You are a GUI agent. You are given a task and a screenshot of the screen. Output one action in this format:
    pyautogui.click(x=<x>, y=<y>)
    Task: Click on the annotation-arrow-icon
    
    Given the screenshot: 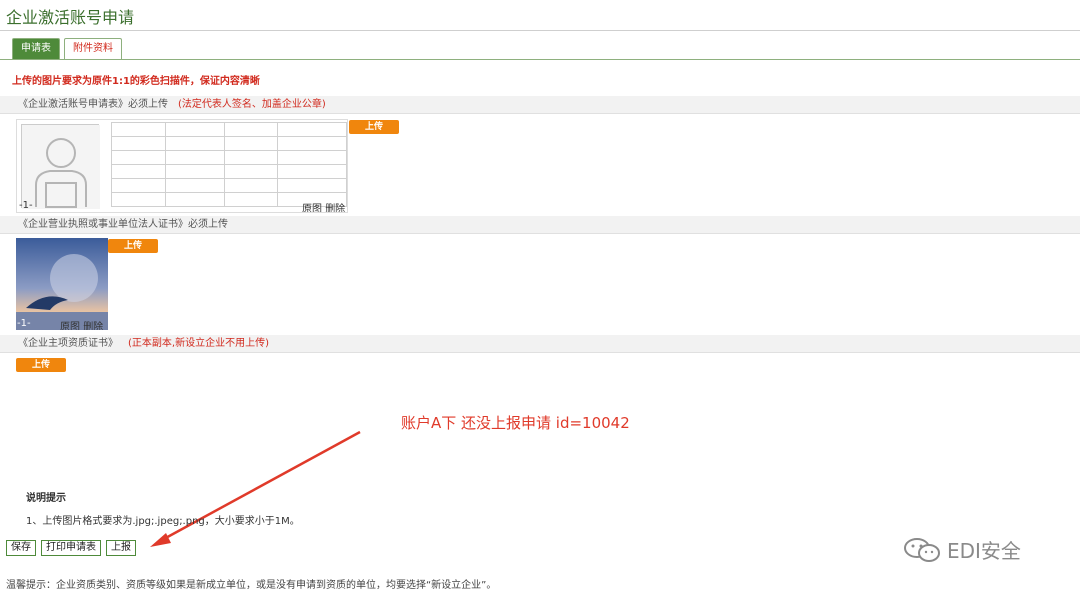 What is the action you would take?
    pyautogui.click(x=255, y=488)
    